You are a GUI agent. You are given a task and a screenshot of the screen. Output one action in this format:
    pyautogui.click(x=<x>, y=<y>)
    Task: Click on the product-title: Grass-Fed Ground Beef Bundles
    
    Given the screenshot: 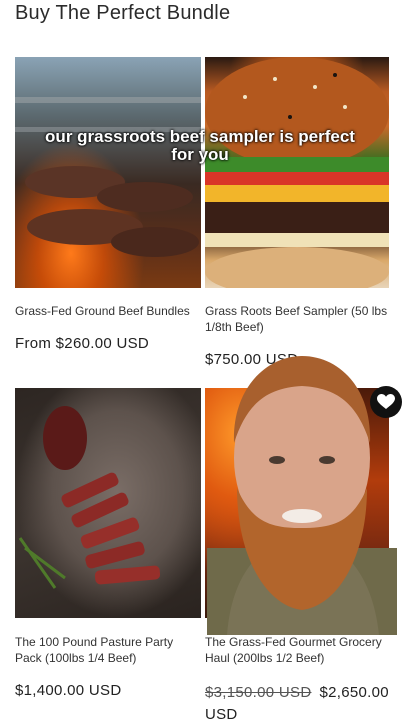 What is the action you would take?
    pyautogui.click(x=109, y=311)
    